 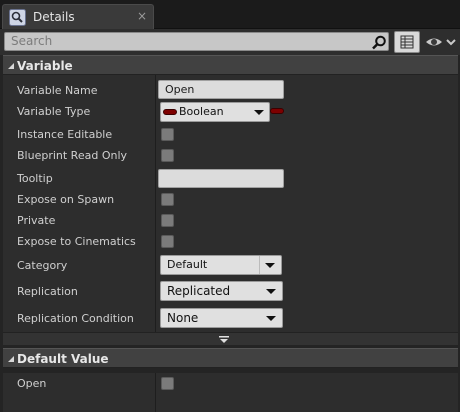 What do you see at coordinates (63, 359) in the screenshot?
I see `default-value-section-title: Default Value` at bounding box center [63, 359].